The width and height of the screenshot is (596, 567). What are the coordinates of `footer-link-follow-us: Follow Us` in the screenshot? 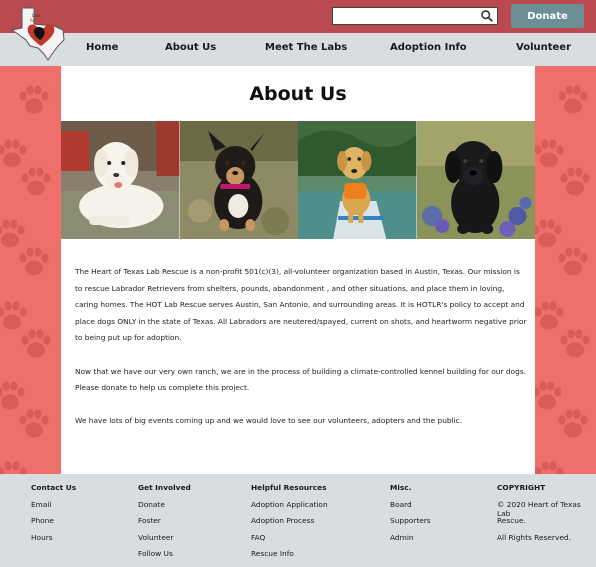 It's located at (164, 557).